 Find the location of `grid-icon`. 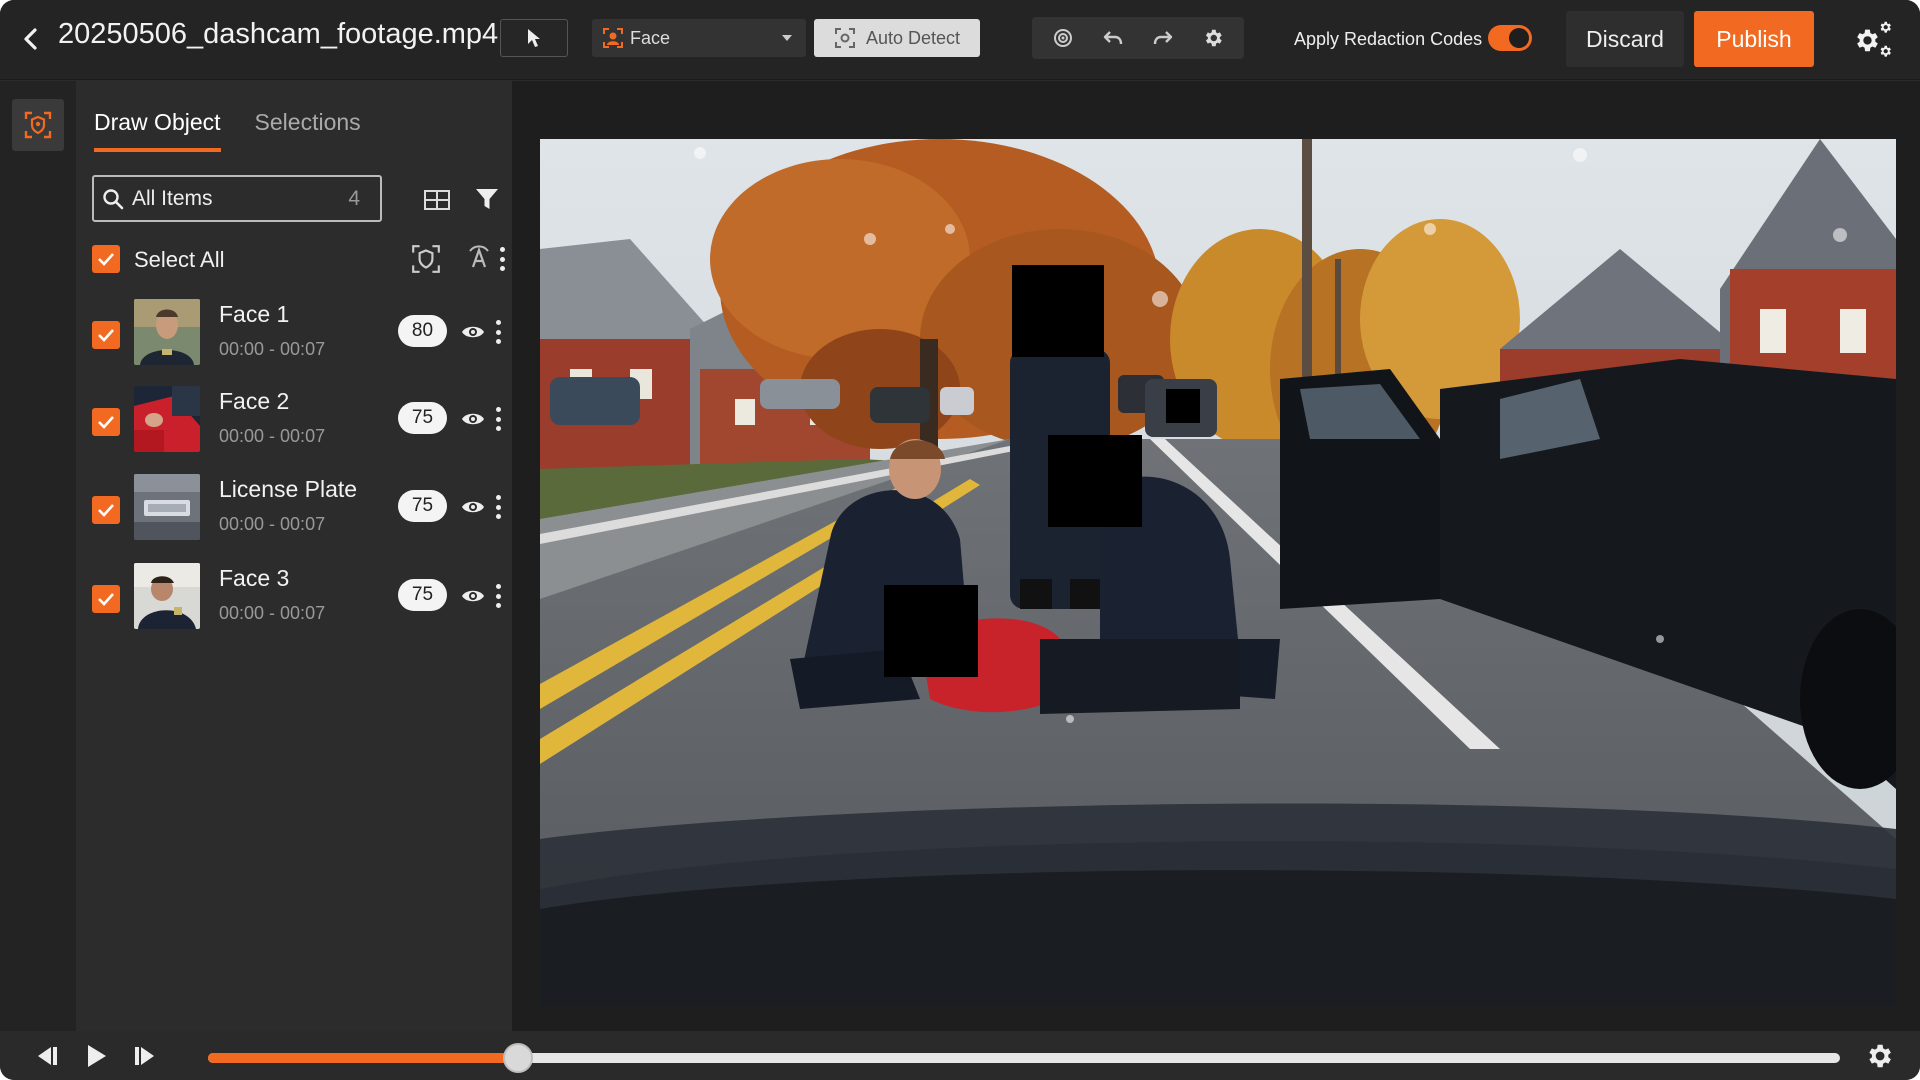

grid-icon is located at coordinates (437, 200).